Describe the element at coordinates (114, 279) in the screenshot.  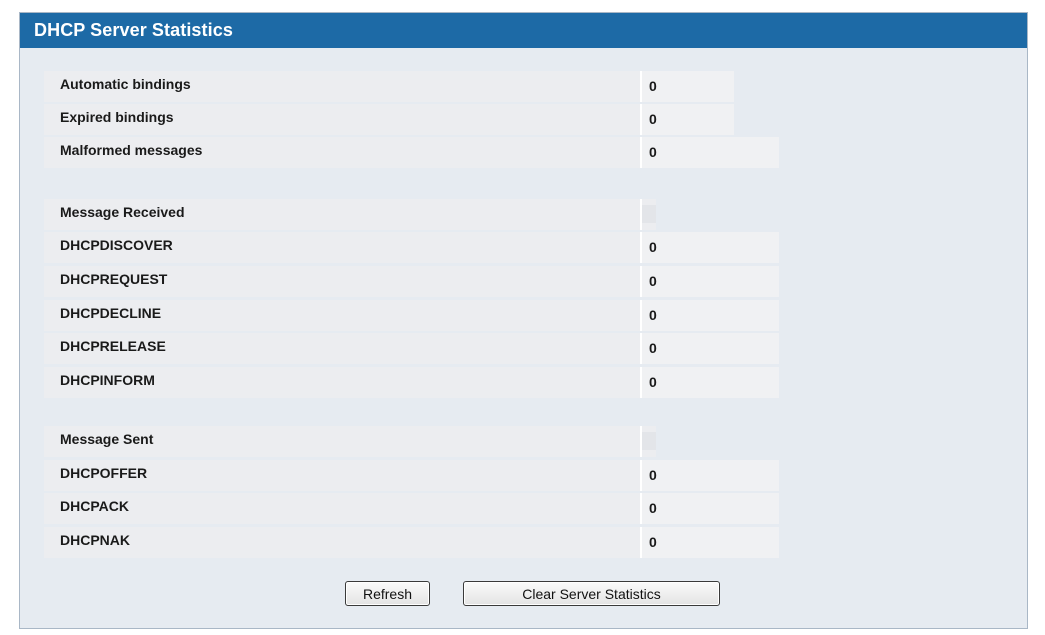
I see `stat-label: DHCPREQUEST` at that location.